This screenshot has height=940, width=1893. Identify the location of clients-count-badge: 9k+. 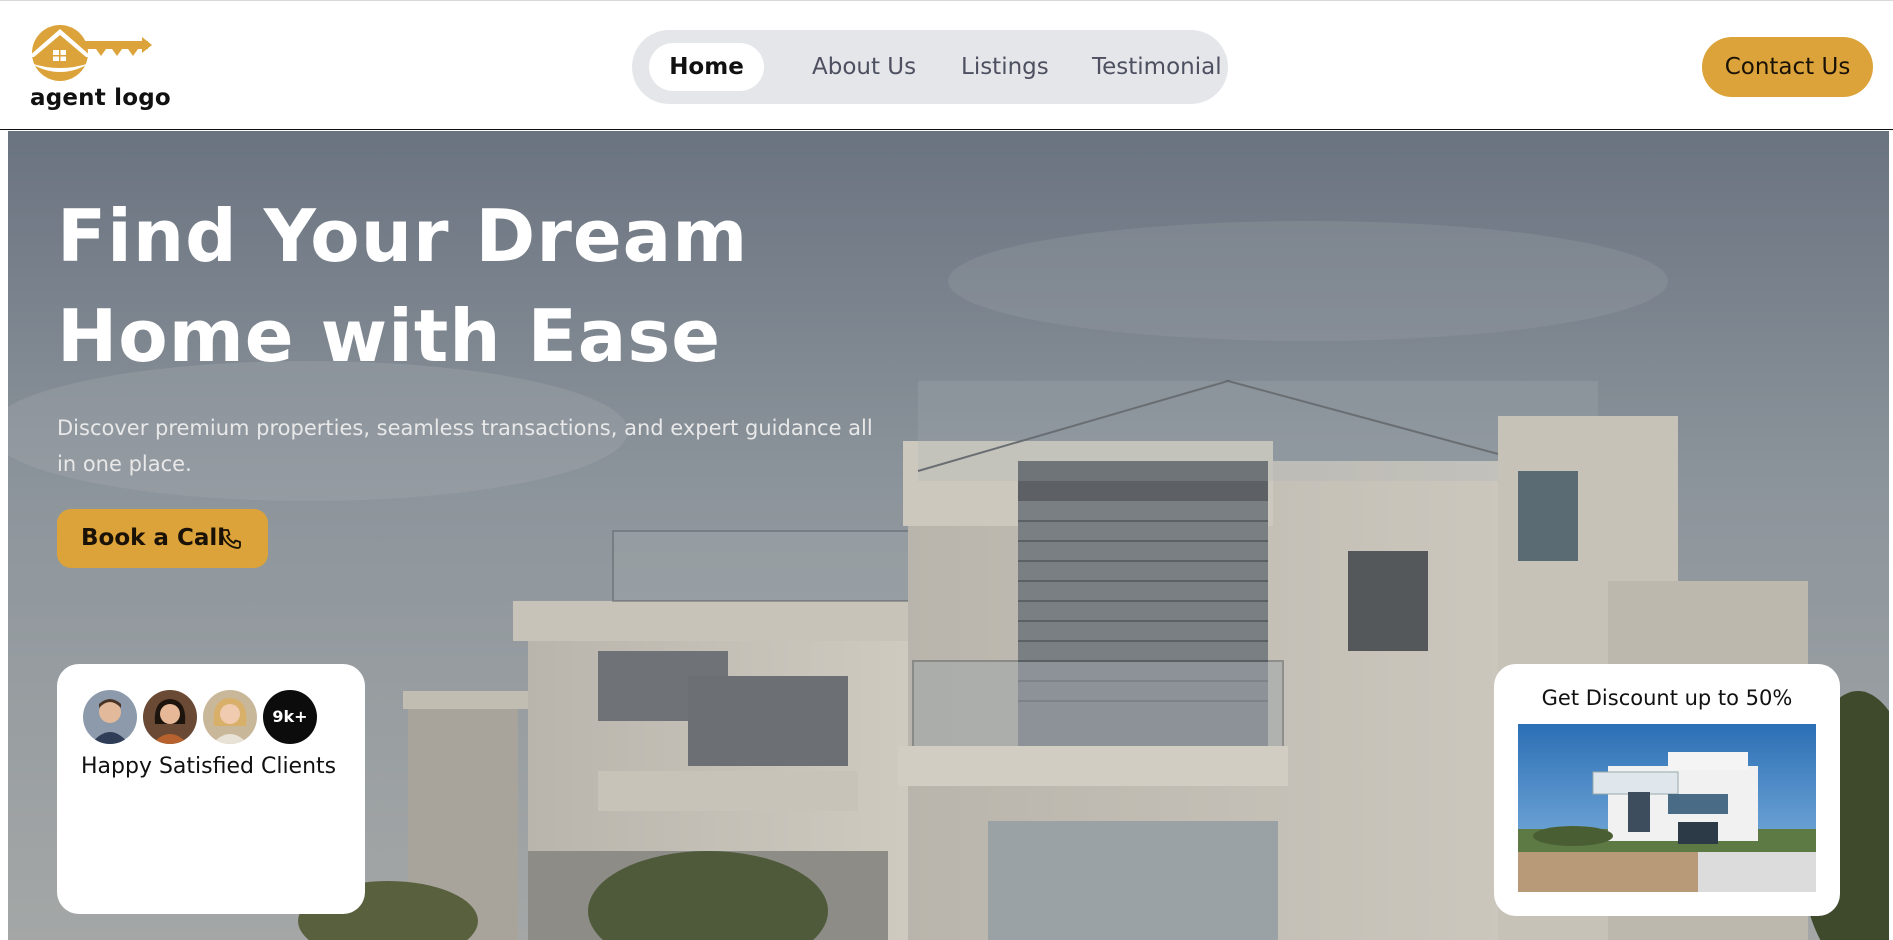
(290, 717).